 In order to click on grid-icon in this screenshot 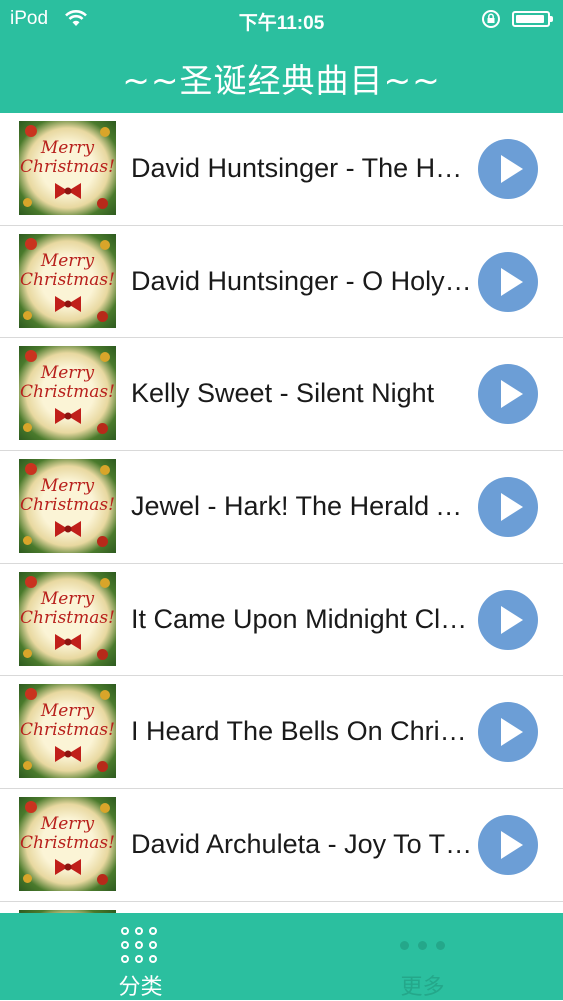, I will do `click(141, 947)`.